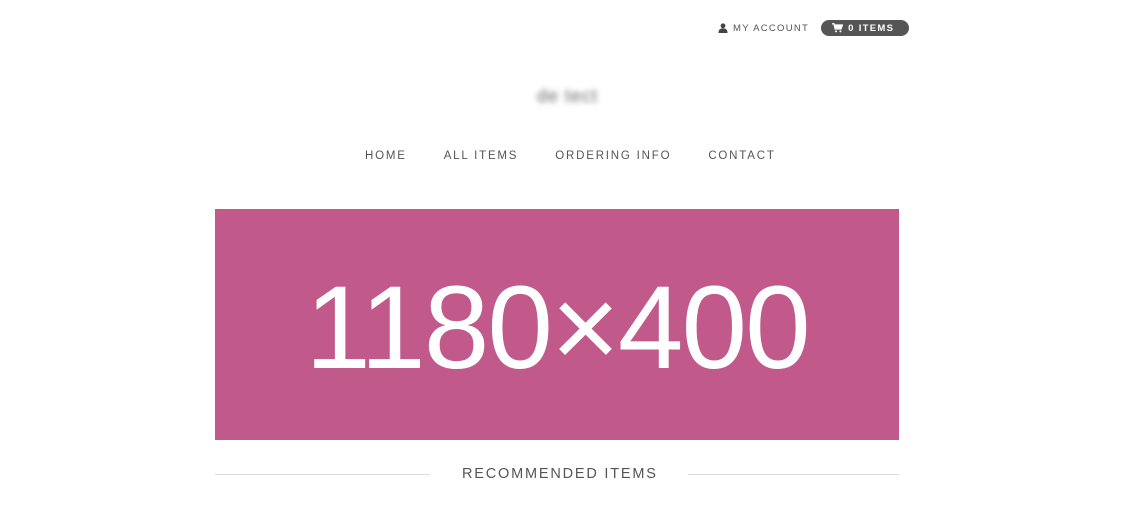 The width and height of the screenshot is (1135, 508). I want to click on recommended-items-label: RECOMMENDED ITEMS, so click(560, 474).